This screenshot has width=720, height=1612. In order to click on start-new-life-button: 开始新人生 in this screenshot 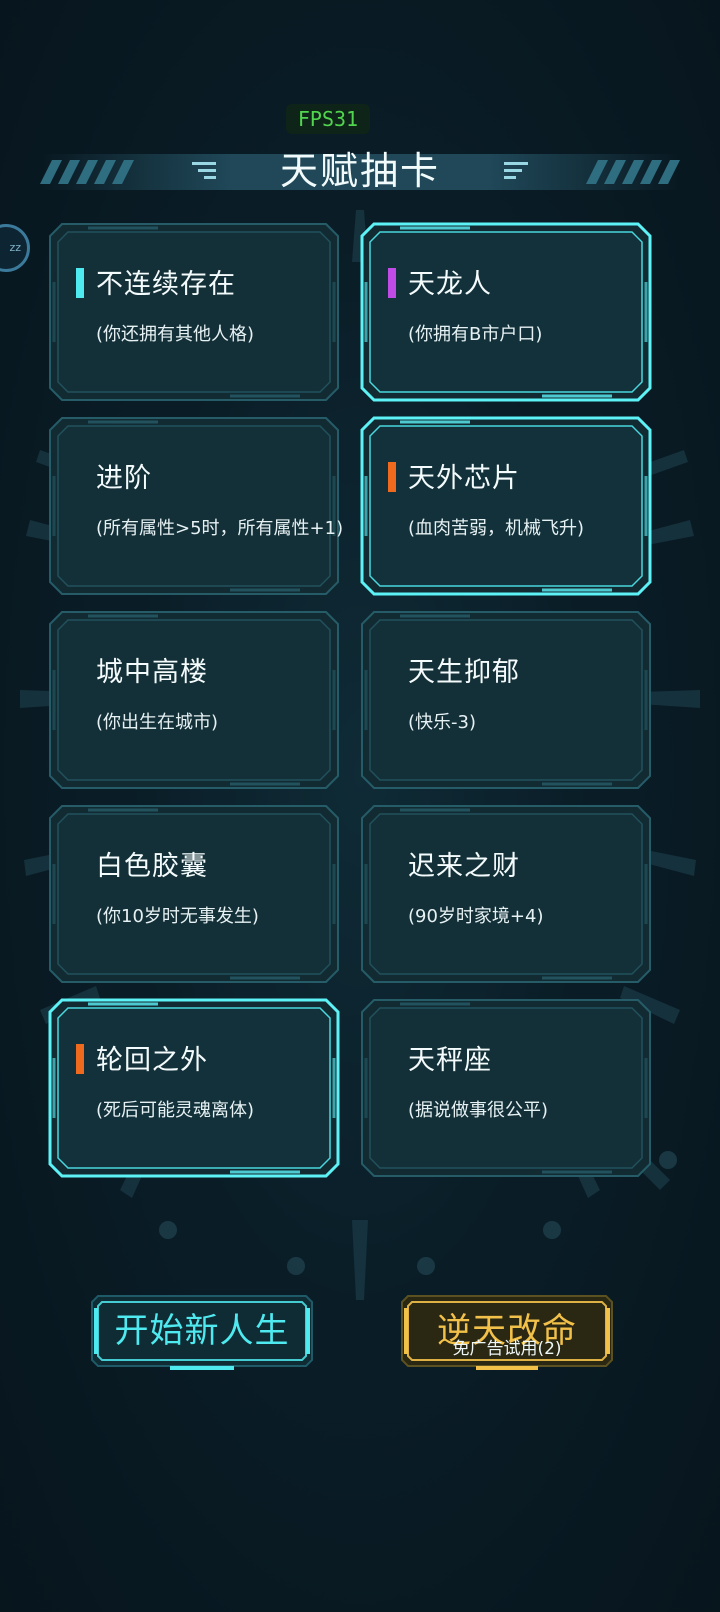, I will do `click(202, 1335)`.